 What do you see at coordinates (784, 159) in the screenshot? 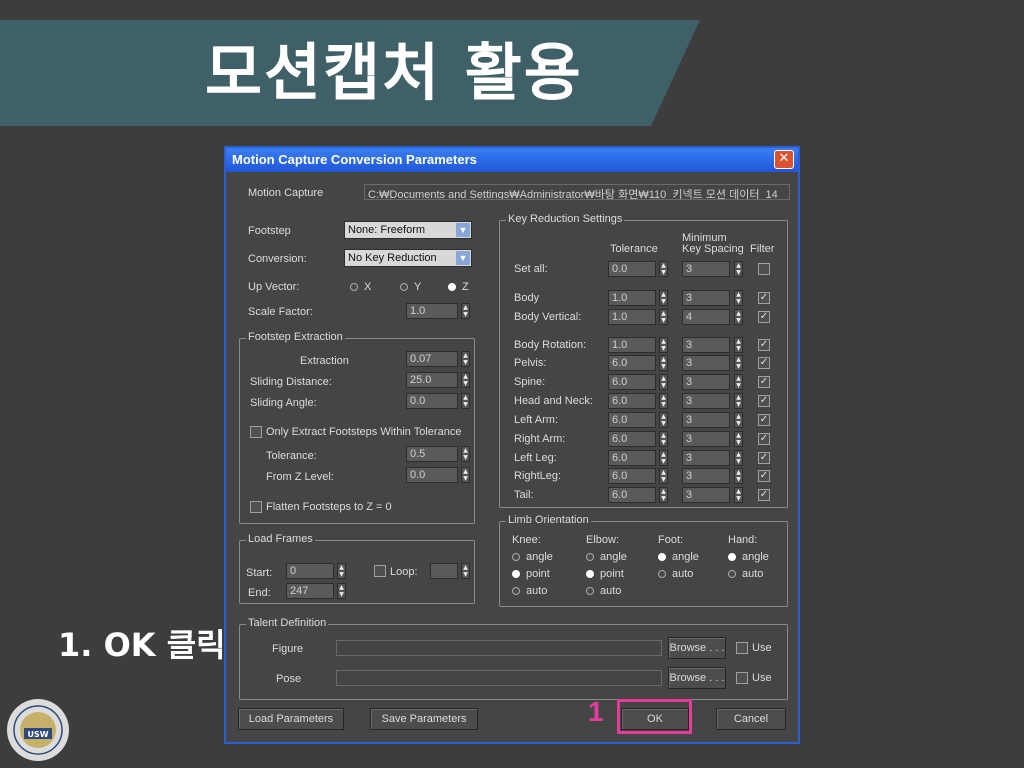
I see `close-icon: ✕` at bounding box center [784, 159].